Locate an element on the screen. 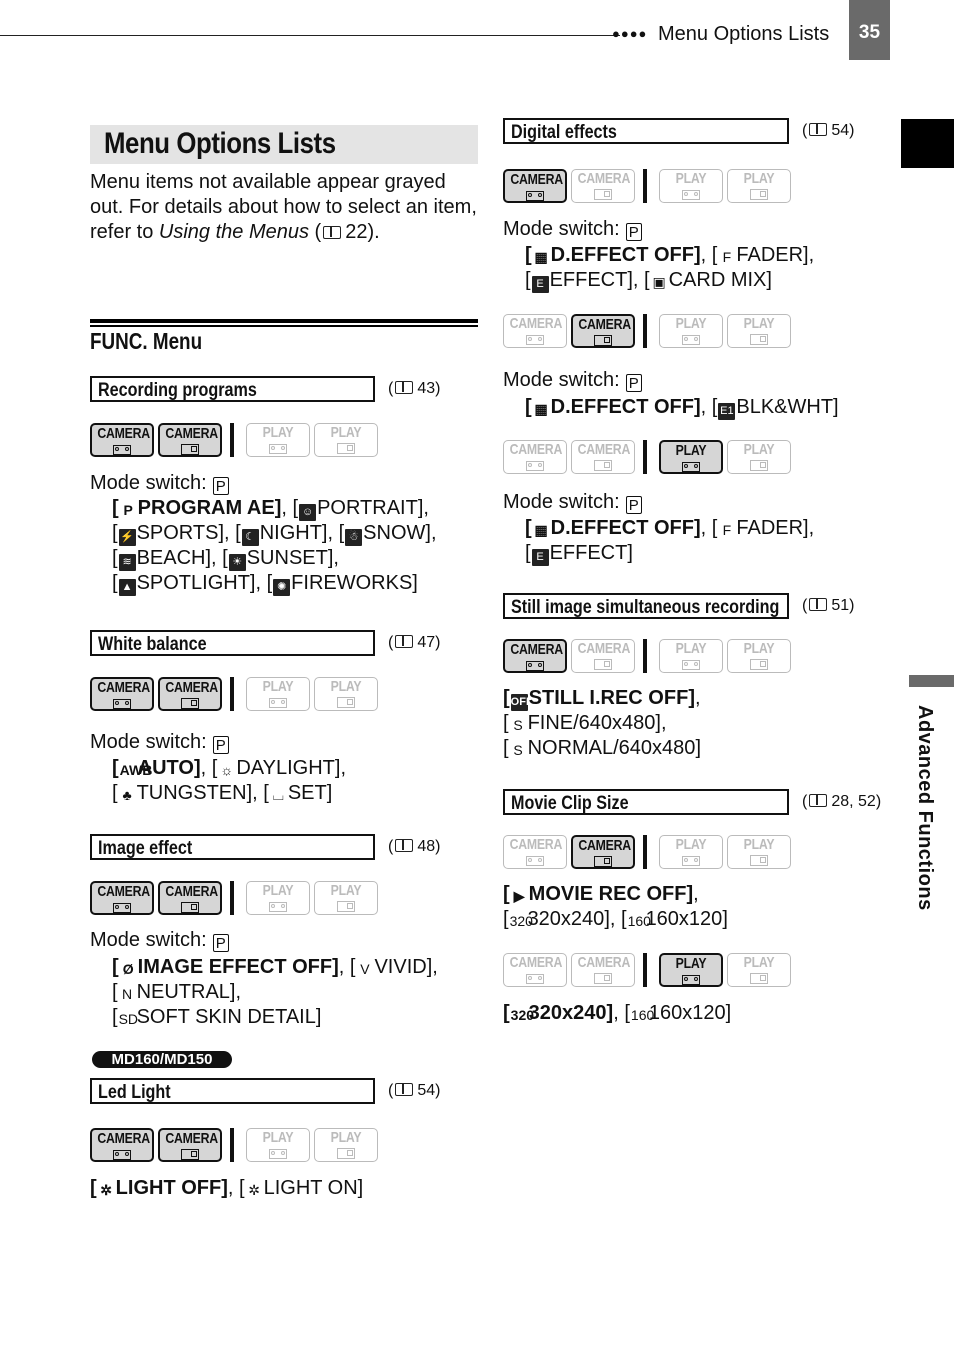  header-rule is located at coordinates (310, 35).